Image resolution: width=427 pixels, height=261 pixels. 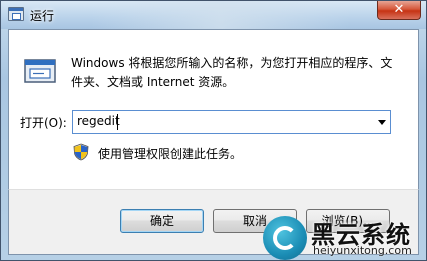 What do you see at coordinates (362, 250) in the screenshot?
I see `watermark-url: heiyunxitong.com` at bounding box center [362, 250].